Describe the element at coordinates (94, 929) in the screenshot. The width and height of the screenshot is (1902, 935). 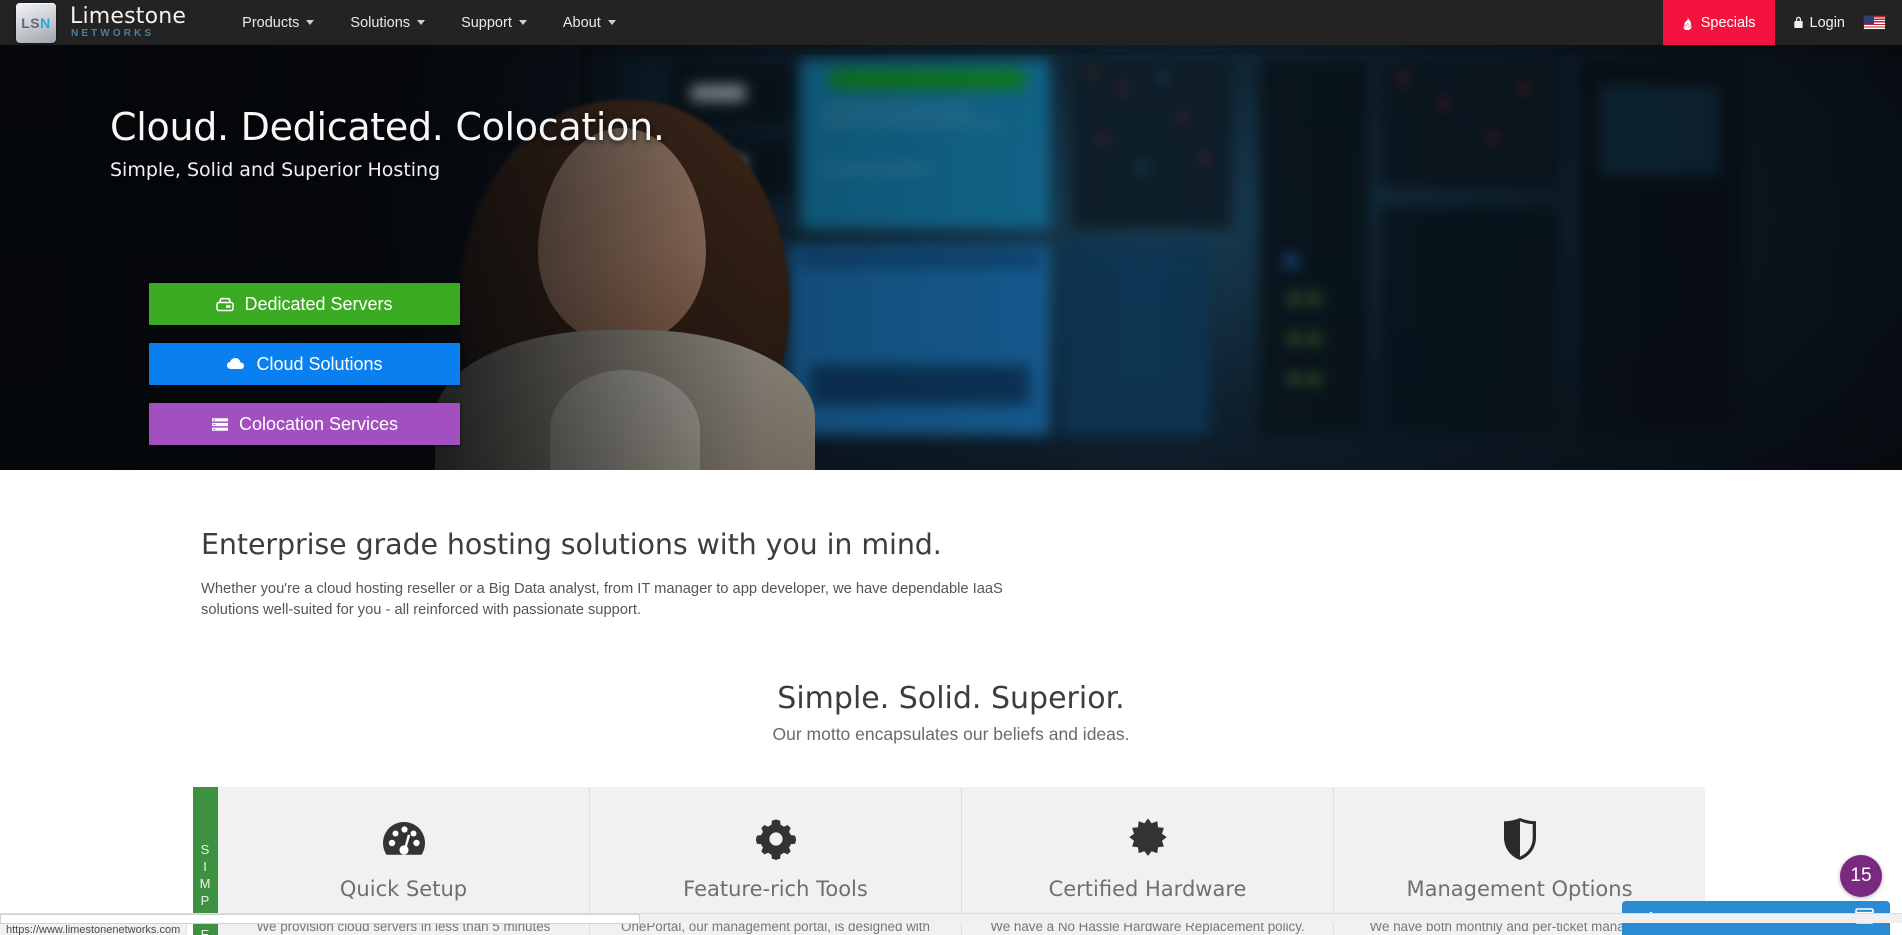
I see `status-bar-url: https://www.limestonenetworks.com` at that location.